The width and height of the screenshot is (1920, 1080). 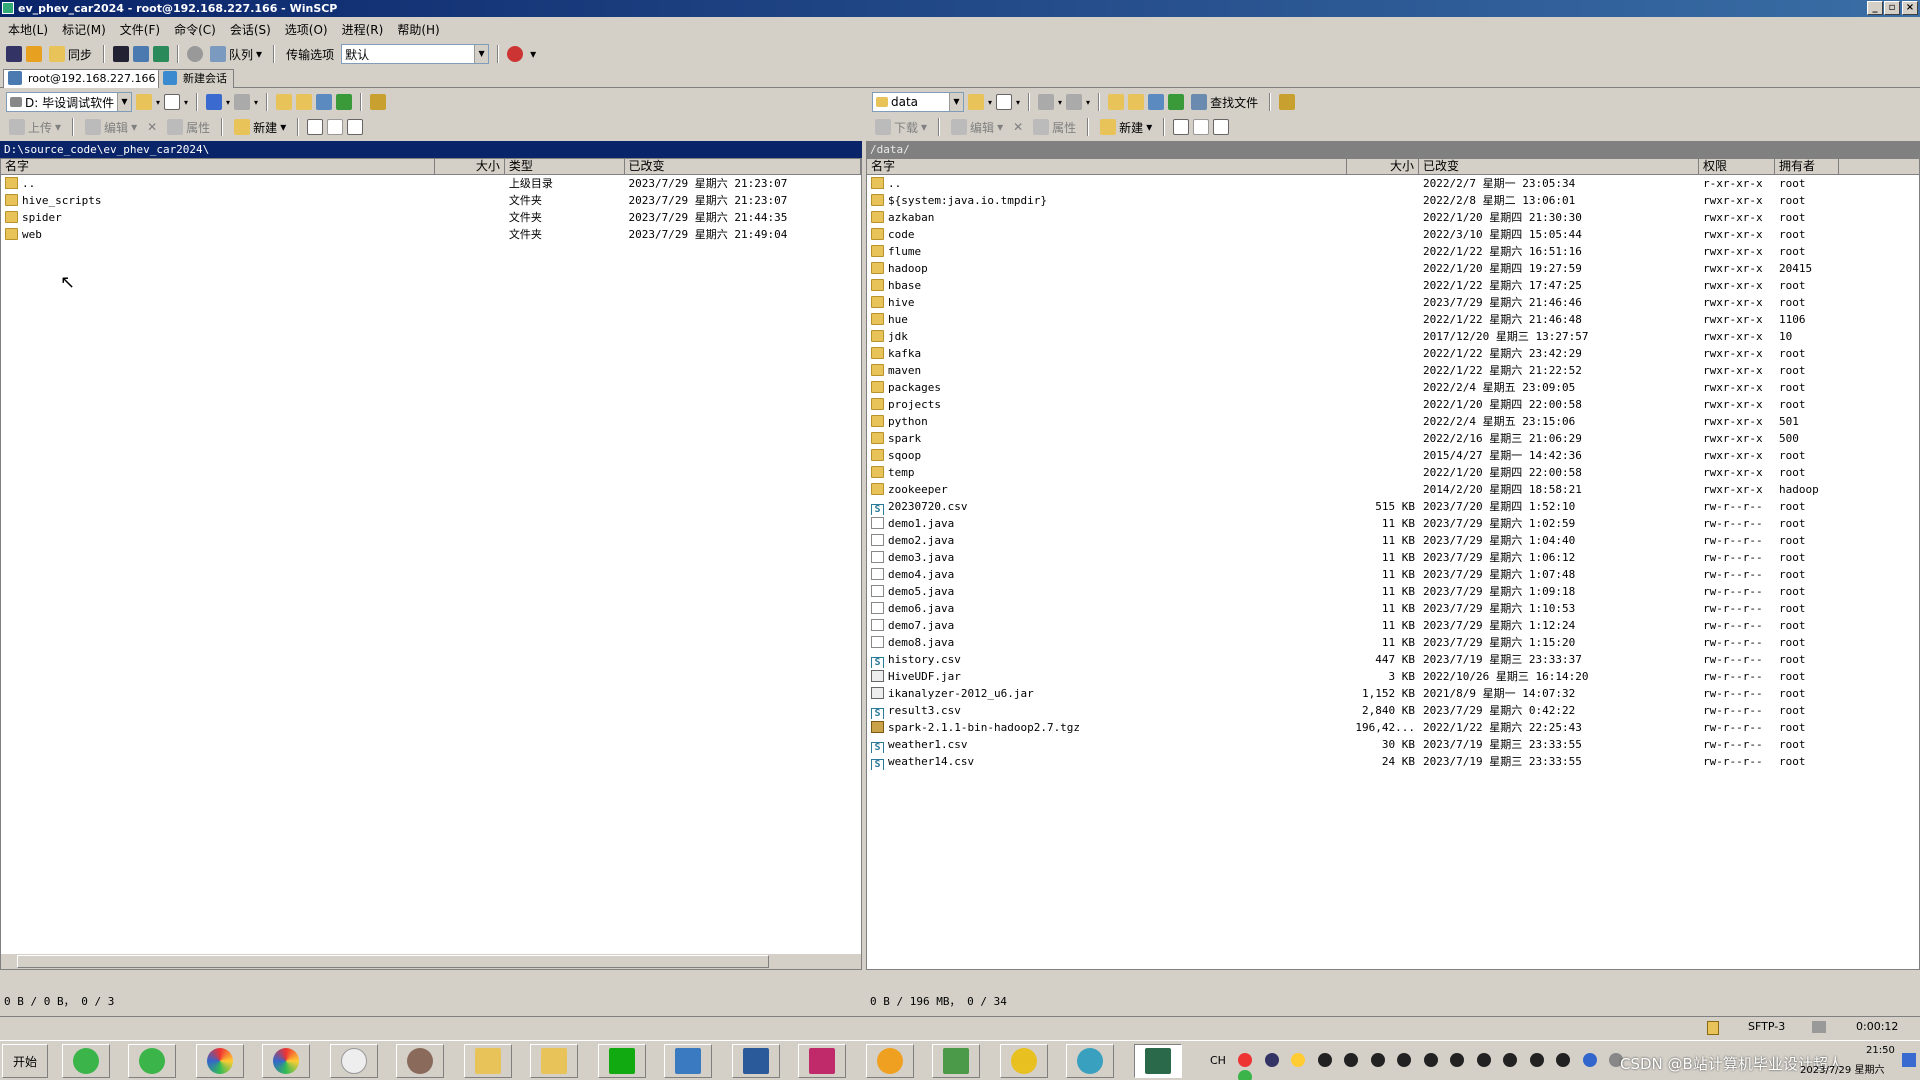 What do you see at coordinates (69, 102) in the screenshot?
I see `local-drive-select: D: 毕设调试软件 ▼` at bounding box center [69, 102].